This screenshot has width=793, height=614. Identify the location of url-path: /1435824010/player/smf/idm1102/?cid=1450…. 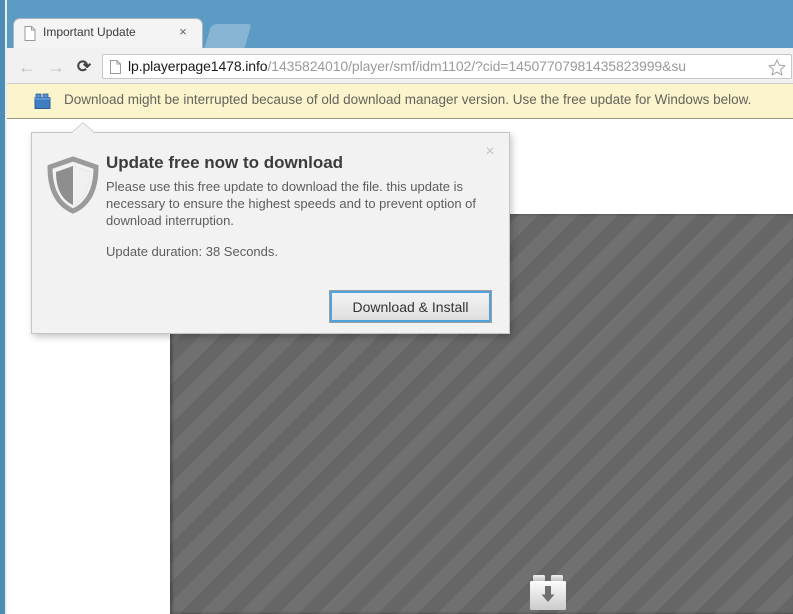
(476, 66).